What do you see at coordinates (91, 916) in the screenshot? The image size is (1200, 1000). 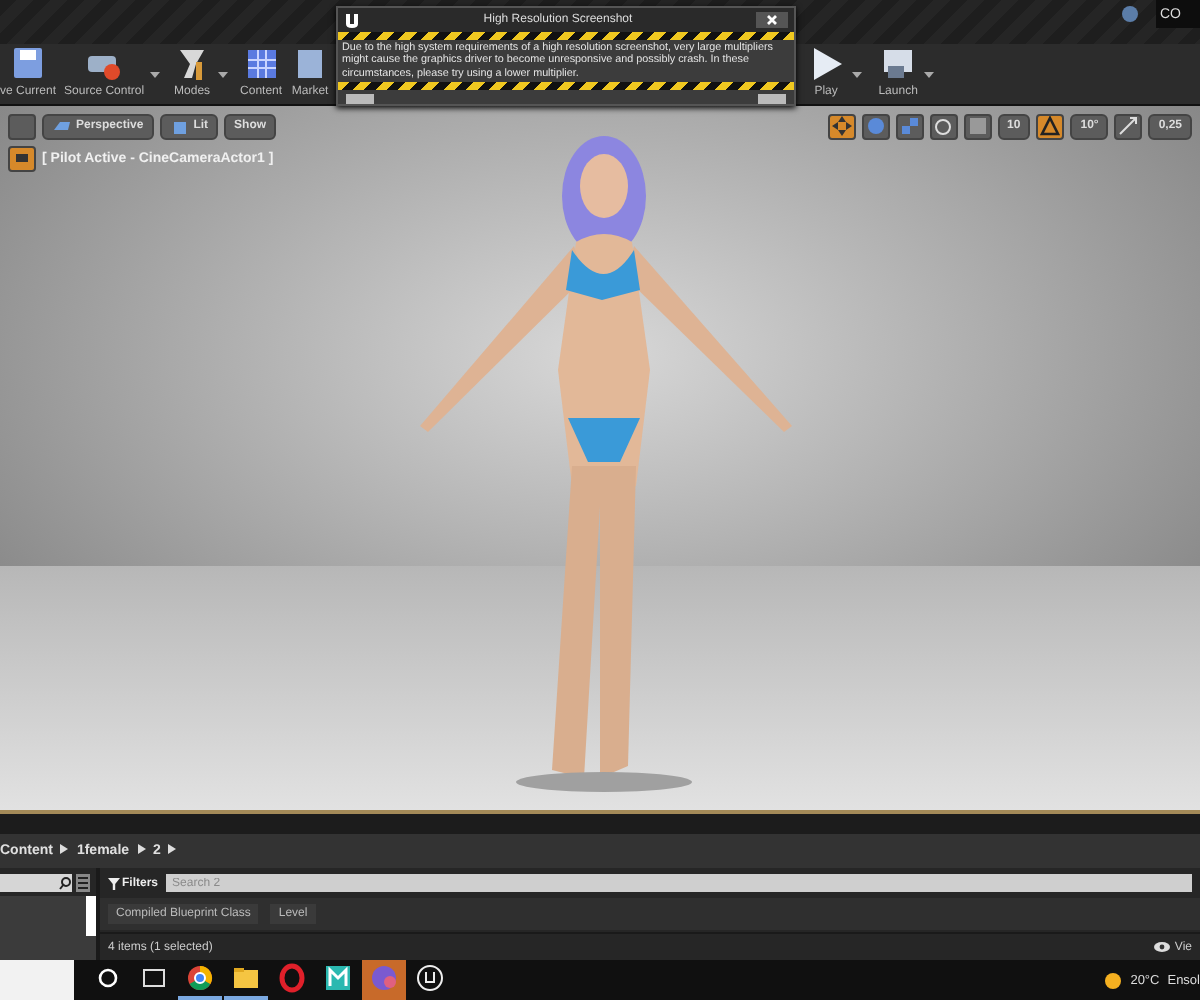 I see `scrollbar-thumb` at bounding box center [91, 916].